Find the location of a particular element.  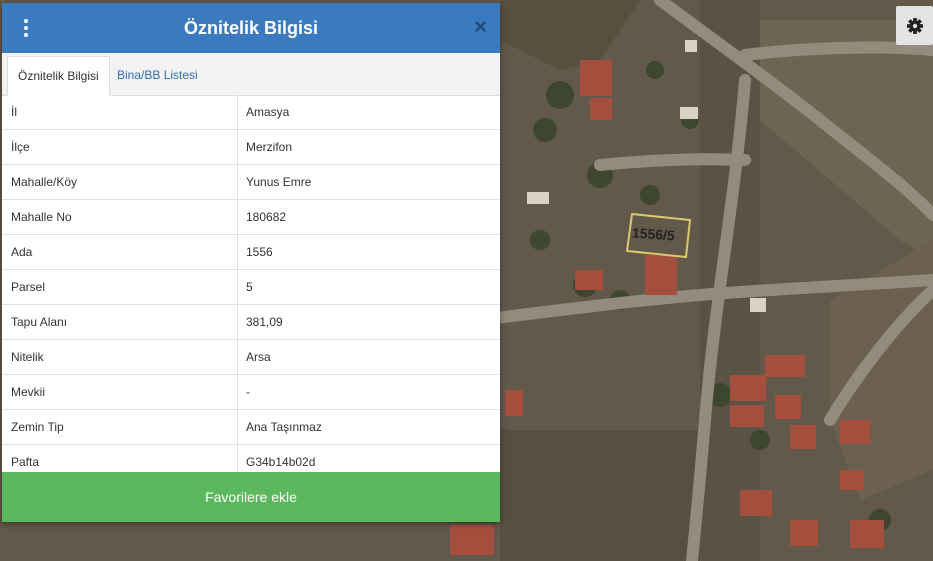

table-row: Nitelik Arsa is located at coordinates (251, 357).